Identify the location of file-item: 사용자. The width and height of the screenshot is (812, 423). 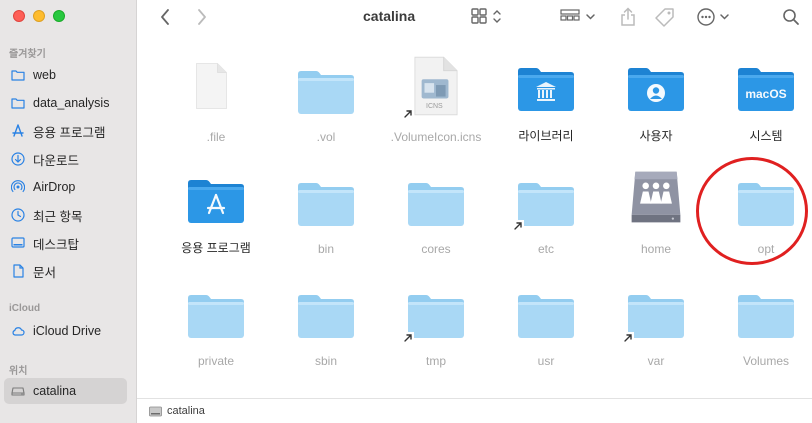
(656, 89).